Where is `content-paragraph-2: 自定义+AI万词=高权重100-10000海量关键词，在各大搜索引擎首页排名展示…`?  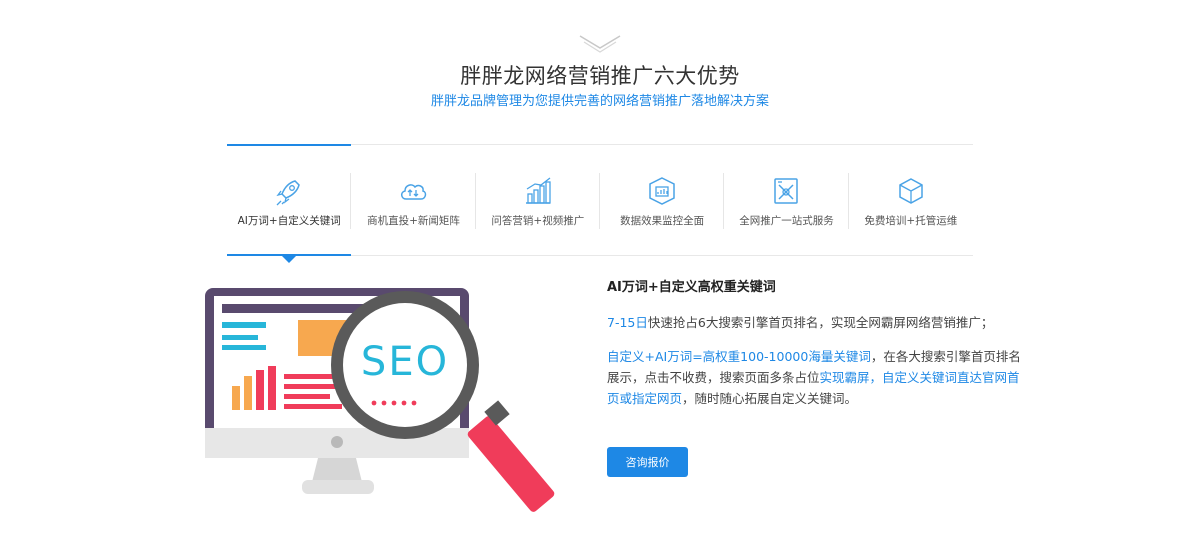
content-paragraph-2: 自定义+AI万词=高权重100-10000海量关键词，在各大搜索引擎首页排名展示… is located at coordinates (817, 377).